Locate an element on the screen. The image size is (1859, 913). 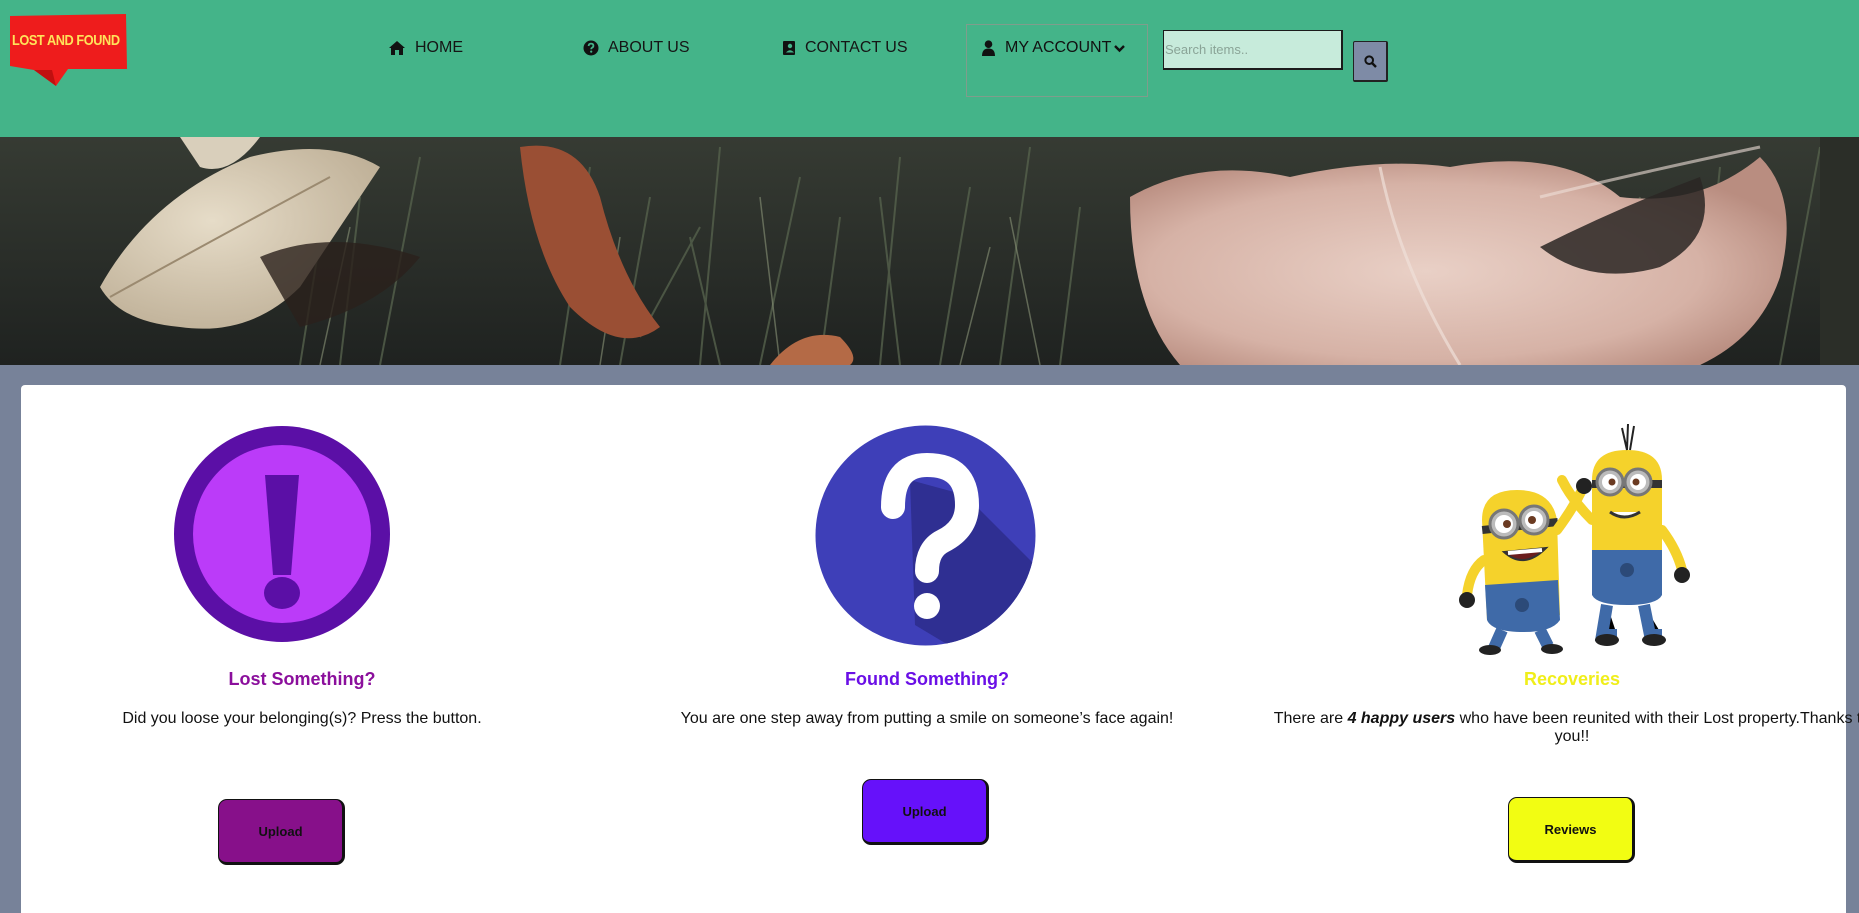
nav-contact-label: CONTACT US is located at coordinates (856, 47).